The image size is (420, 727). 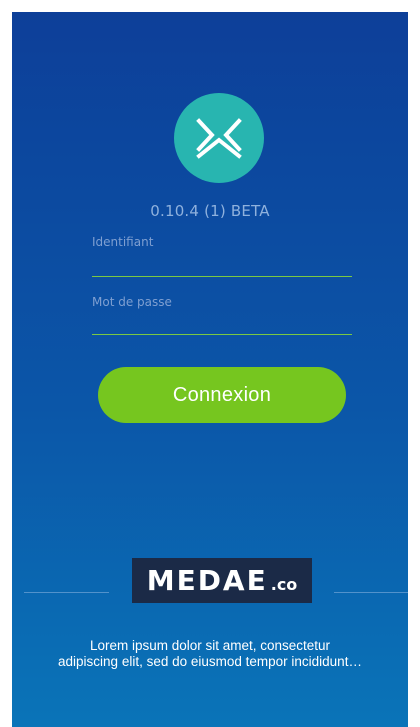 I want to click on mx-logo-icon, so click(x=219, y=138).